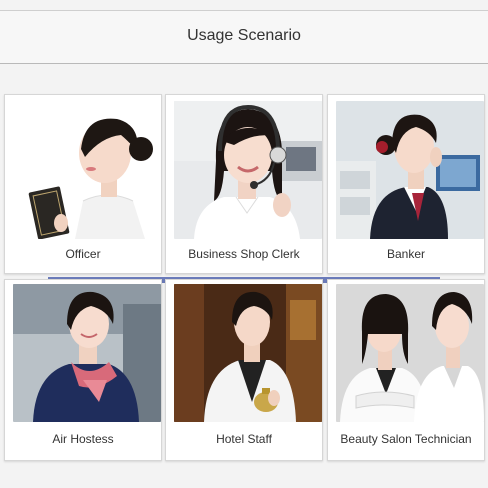  Describe the element at coordinates (83, 254) in the screenshot. I see `card-label-officer: Officer` at that location.